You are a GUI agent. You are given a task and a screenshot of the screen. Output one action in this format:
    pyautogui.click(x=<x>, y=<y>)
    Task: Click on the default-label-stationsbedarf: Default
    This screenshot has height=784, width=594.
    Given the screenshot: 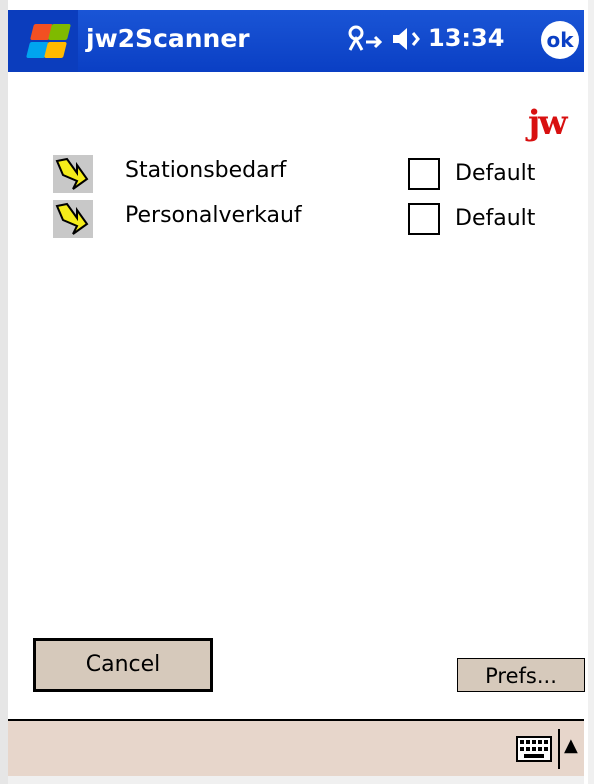 What is the action you would take?
    pyautogui.click(x=495, y=173)
    